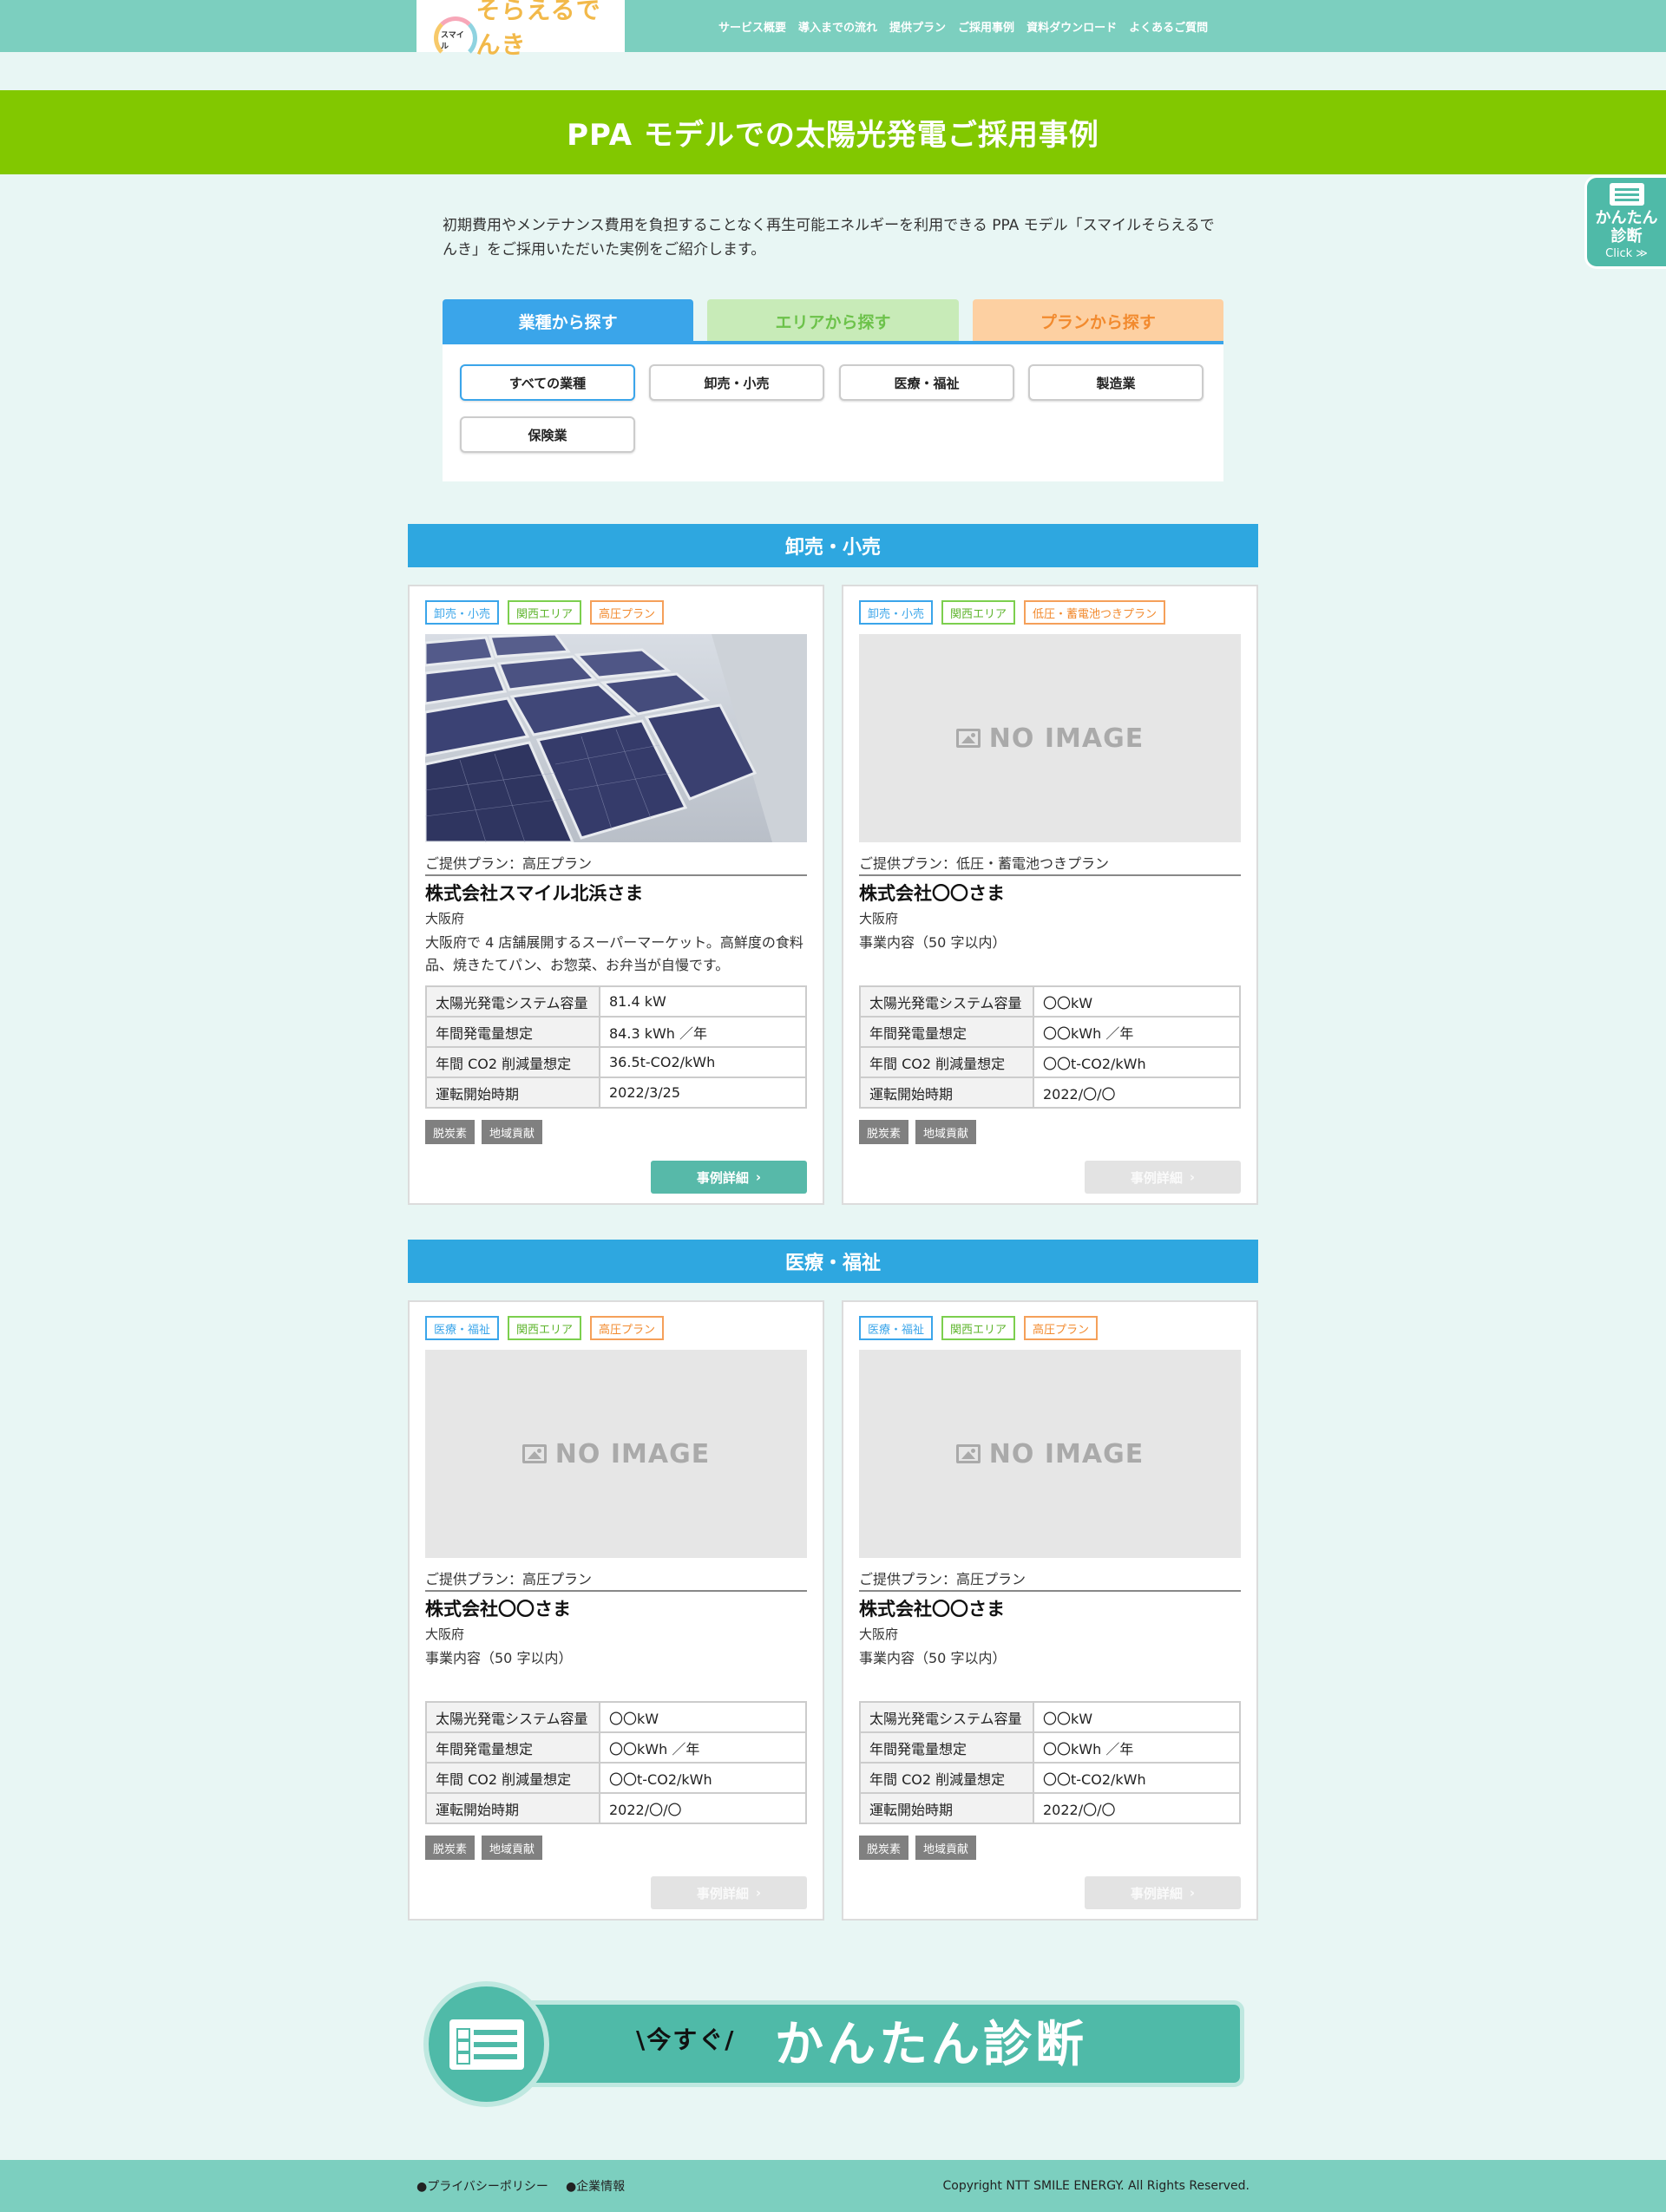 The width and height of the screenshot is (1666, 2212). What do you see at coordinates (1626, 218) in the screenshot?
I see `side-badge-line1: かんたん` at bounding box center [1626, 218].